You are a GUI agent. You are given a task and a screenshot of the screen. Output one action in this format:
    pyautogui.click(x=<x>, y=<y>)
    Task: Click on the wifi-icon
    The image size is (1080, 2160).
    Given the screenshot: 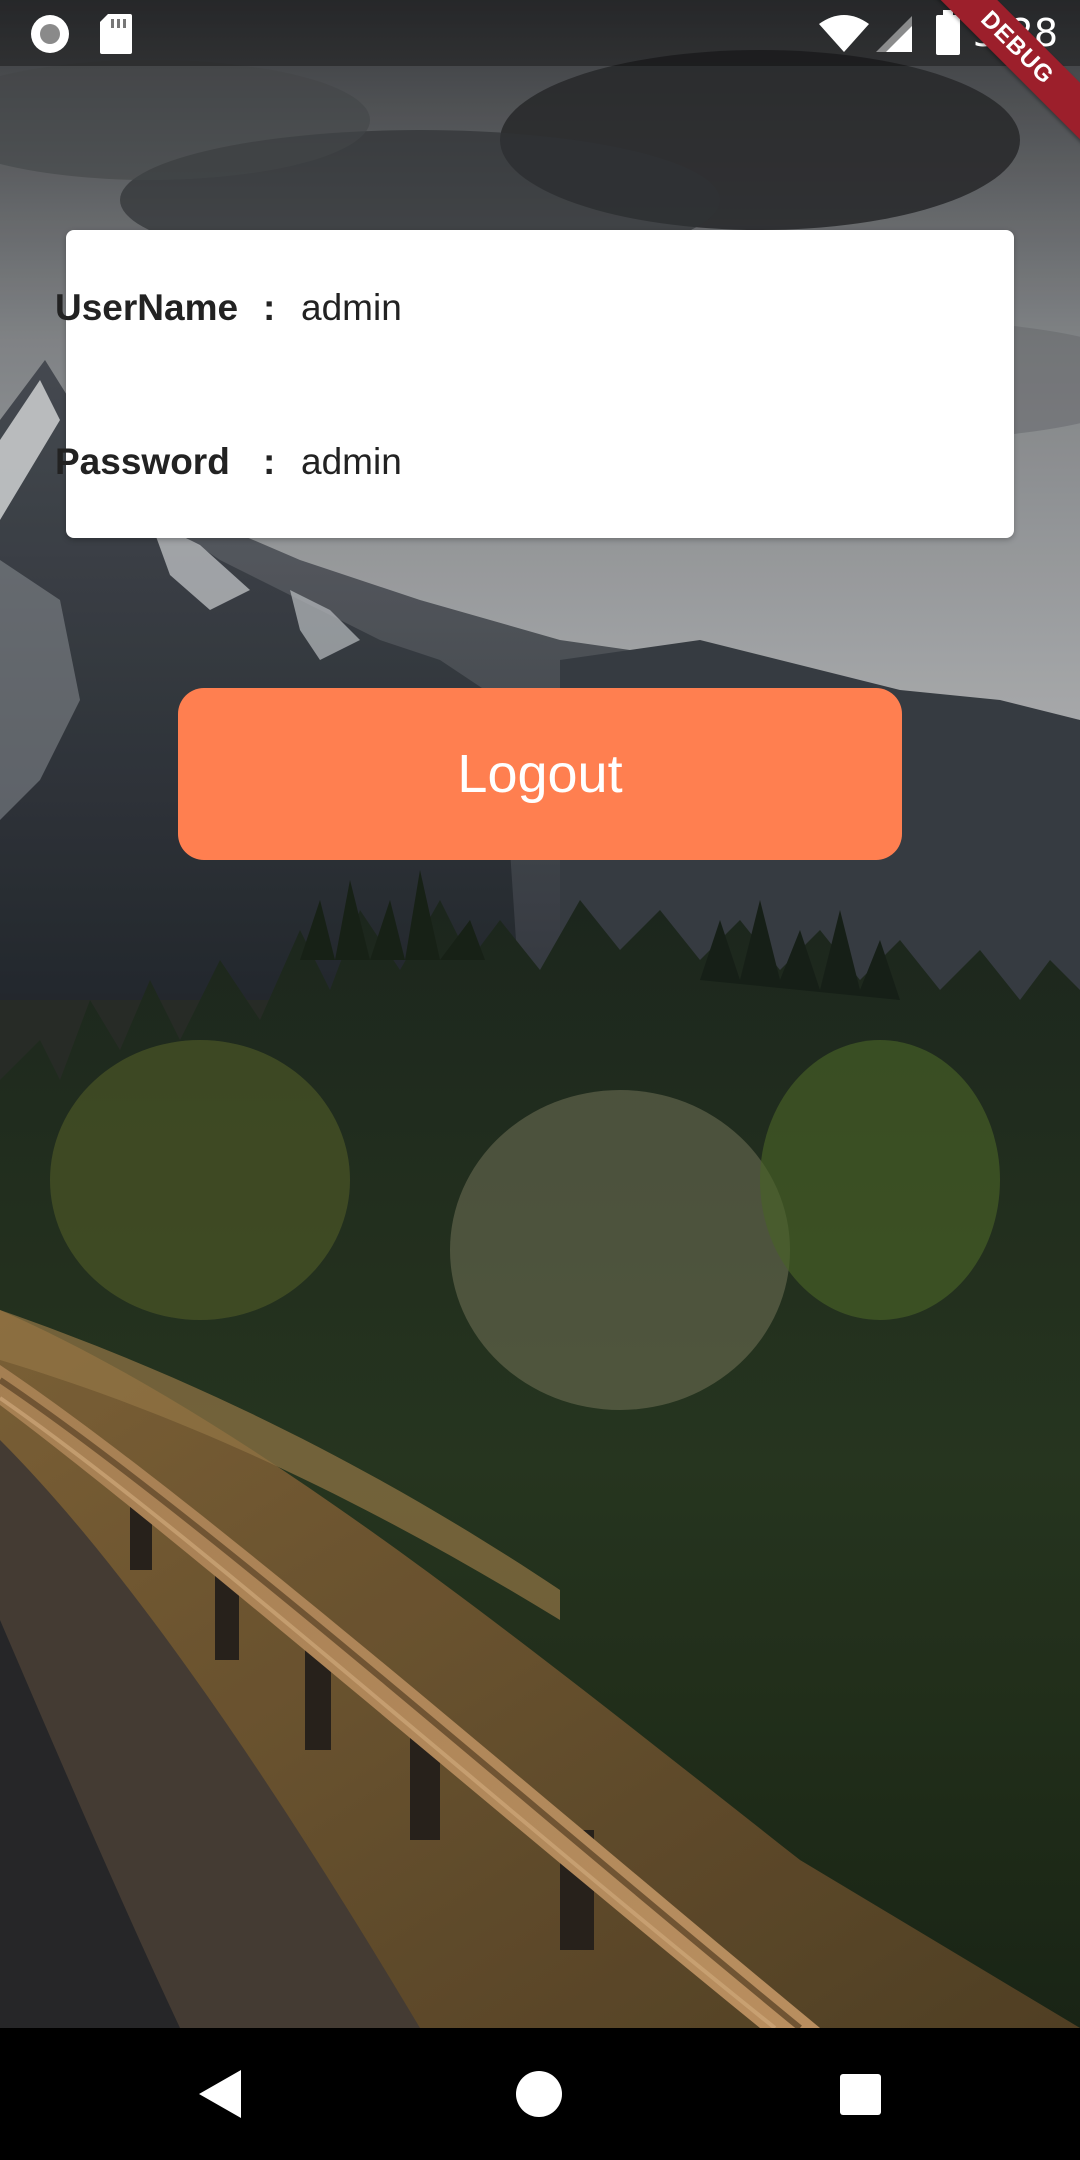 What is the action you would take?
    pyautogui.click(x=844, y=33)
    